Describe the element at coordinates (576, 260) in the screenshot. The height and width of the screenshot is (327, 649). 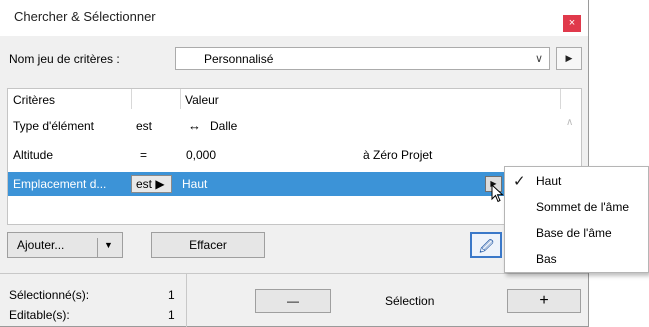
I see `menu-item-bas: Bas` at that location.